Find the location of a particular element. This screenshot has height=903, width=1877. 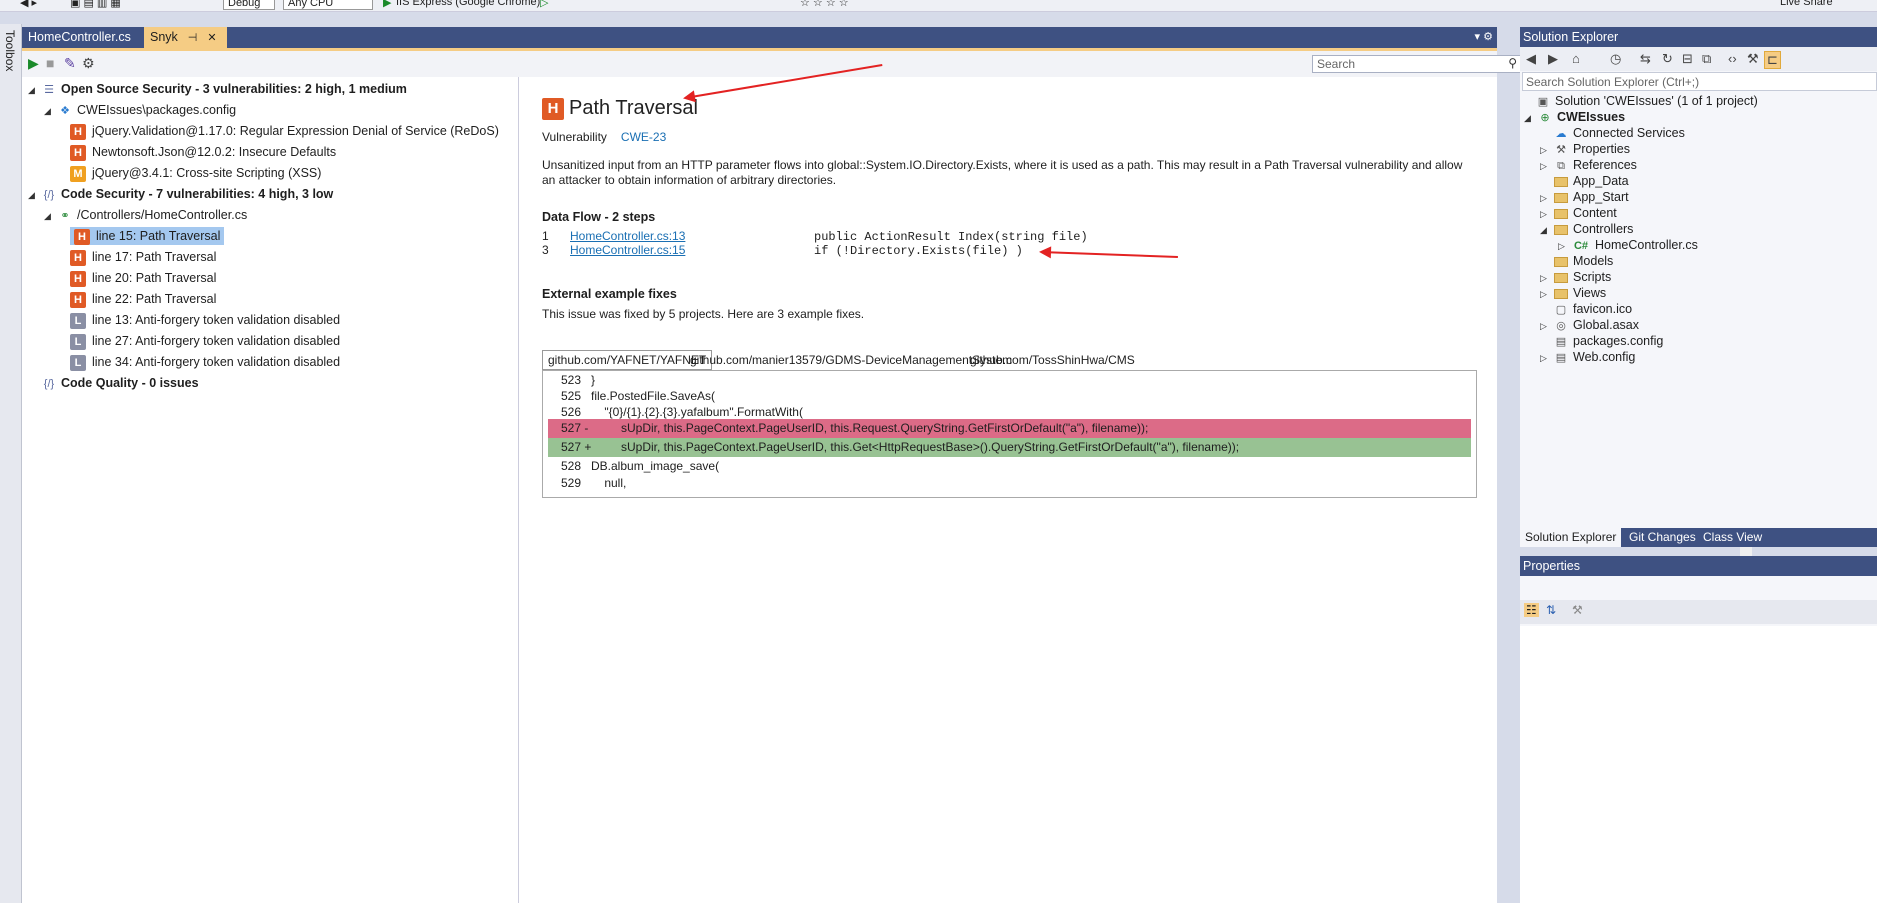

collapse-all-icon: ⊟ is located at coordinates (1687, 59).